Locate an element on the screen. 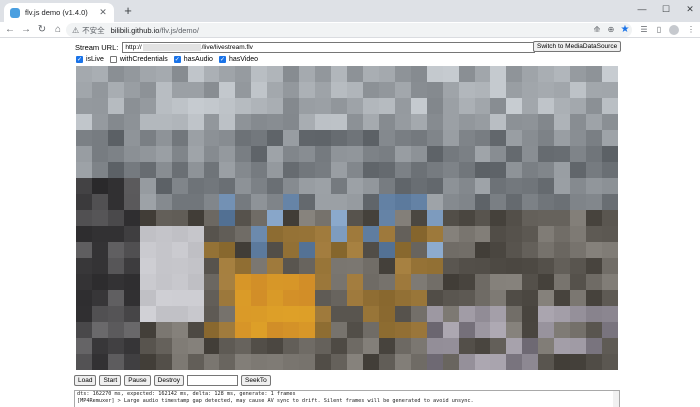  load-button: Load is located at coordinates (85, 380).